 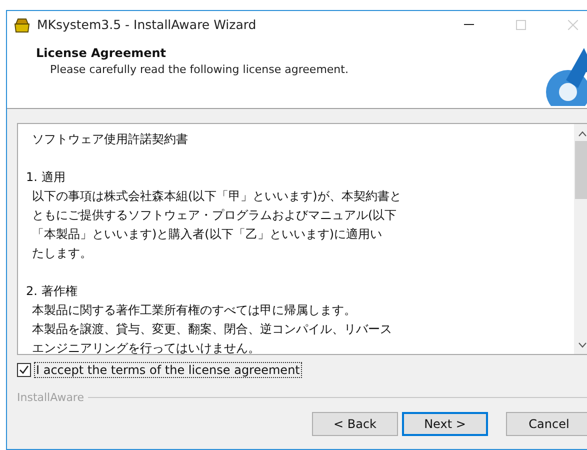 What do you see at coordinates (110, 139) in the screenshot?
I see `license-title: ソフトウェア使用許諾契約書` at bounding box center [110, 139].